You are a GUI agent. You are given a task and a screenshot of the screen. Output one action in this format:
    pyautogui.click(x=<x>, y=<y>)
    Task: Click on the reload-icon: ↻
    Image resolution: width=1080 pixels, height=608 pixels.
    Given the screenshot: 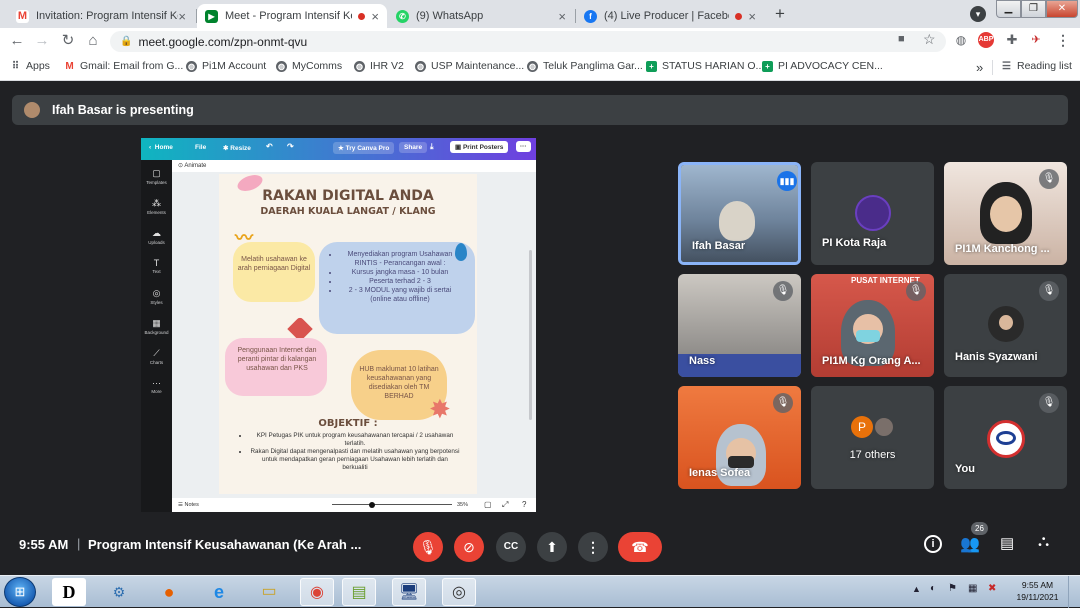 What is the action you would take?
    pyautogui.click(x=68, y=41)
    